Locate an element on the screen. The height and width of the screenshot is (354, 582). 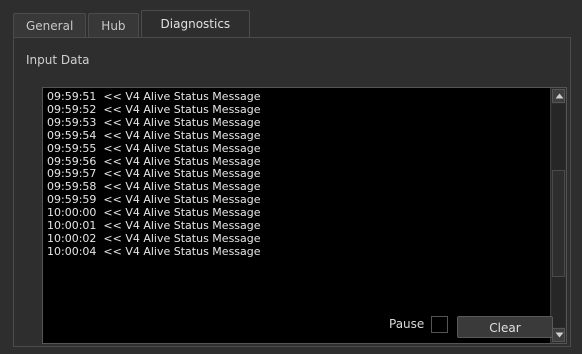
pause-checkbox is located at coordinates (439, 324).